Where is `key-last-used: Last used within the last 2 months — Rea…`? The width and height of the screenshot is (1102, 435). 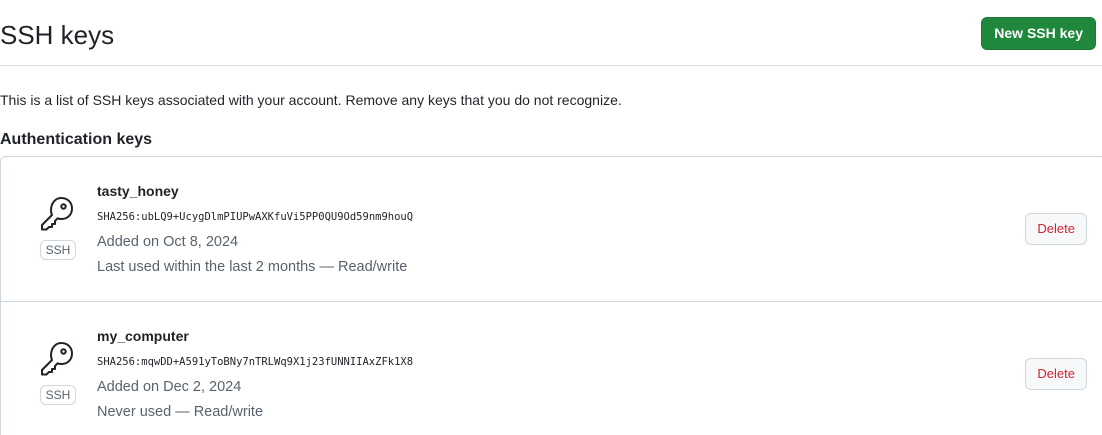 key-last-used: Last used within the last 2 months — Rea… is located at coordinates (252, 267).